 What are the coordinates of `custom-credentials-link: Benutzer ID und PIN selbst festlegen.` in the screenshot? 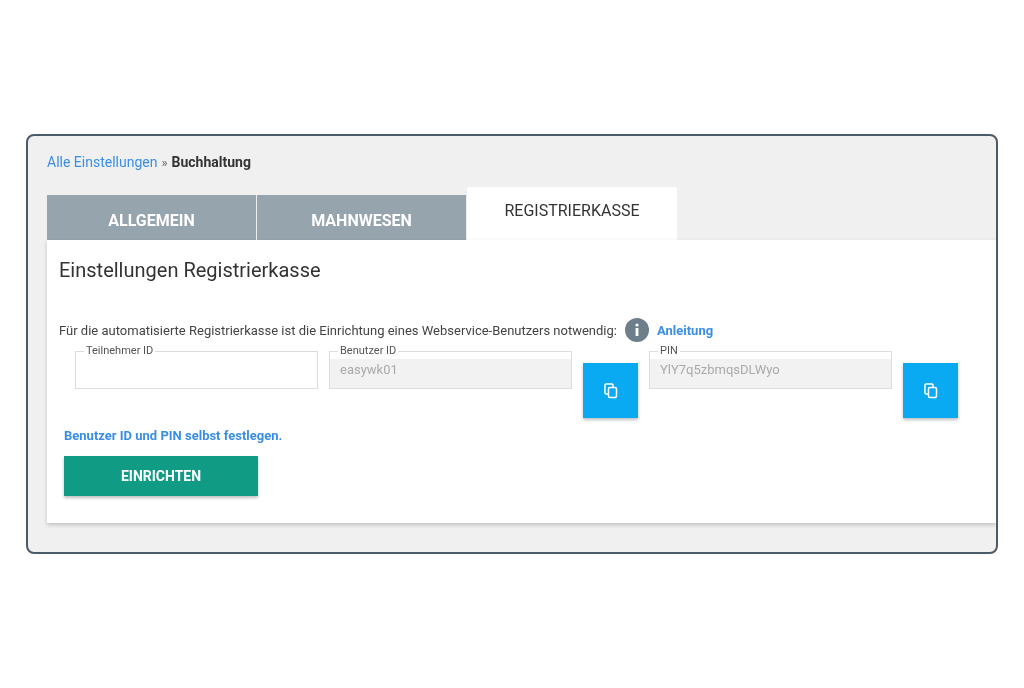 It's located at (173, 435).